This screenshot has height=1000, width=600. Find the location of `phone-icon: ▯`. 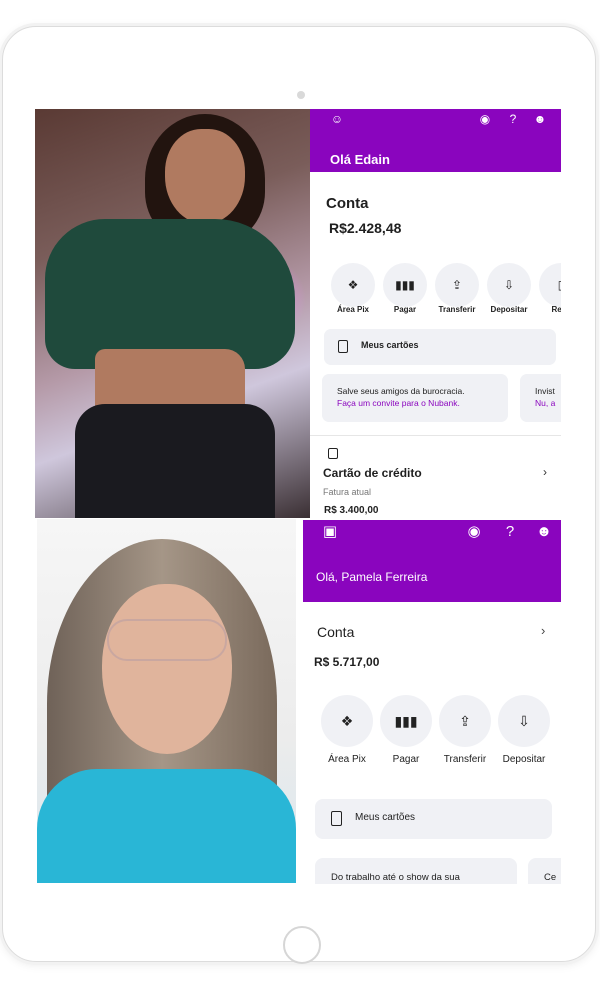

phone-icon: ▯ is located at coordinates (559, 285).